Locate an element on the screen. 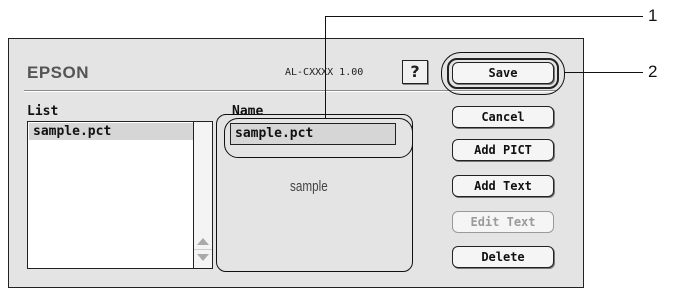  delete-button: Delete is located at coordinates (503, 257).